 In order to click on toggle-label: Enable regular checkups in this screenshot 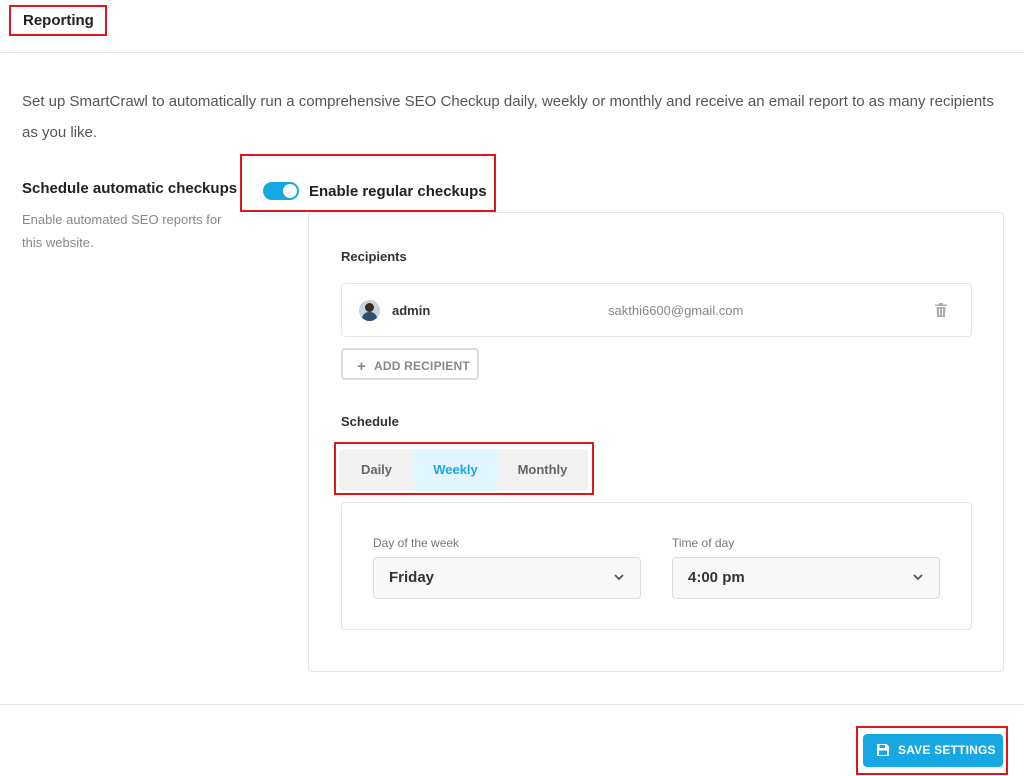, I will do `click(398, 191)`.